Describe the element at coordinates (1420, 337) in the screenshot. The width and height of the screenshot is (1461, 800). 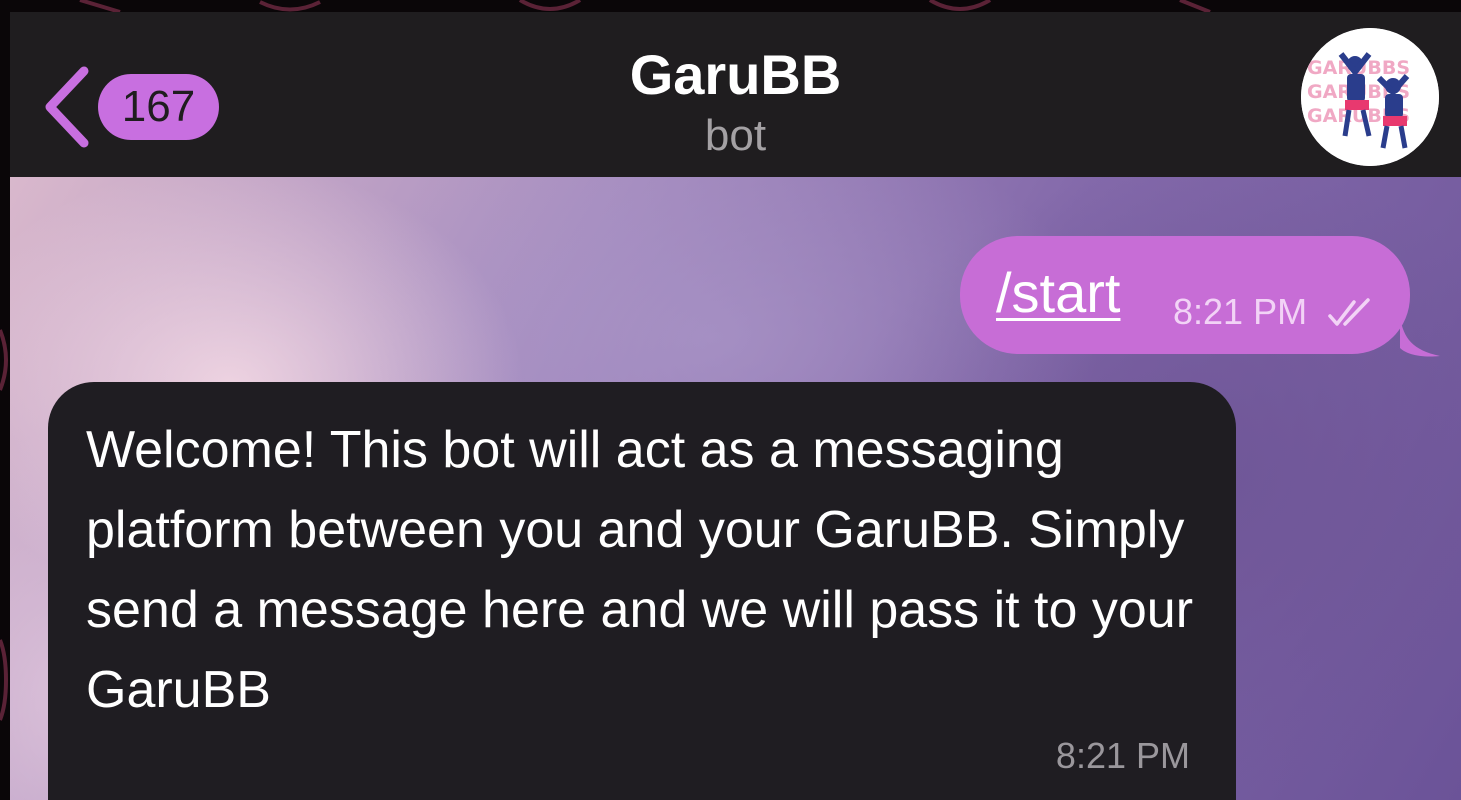
I see `outgoing-bubble-tail` at that location.